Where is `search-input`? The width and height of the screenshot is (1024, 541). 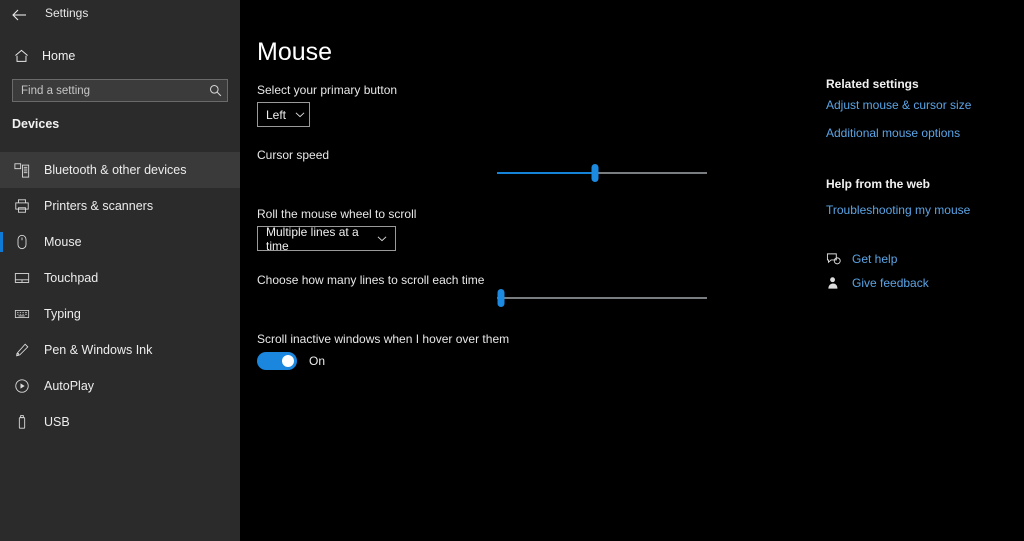
search-input is located at coordinates (108, 90).